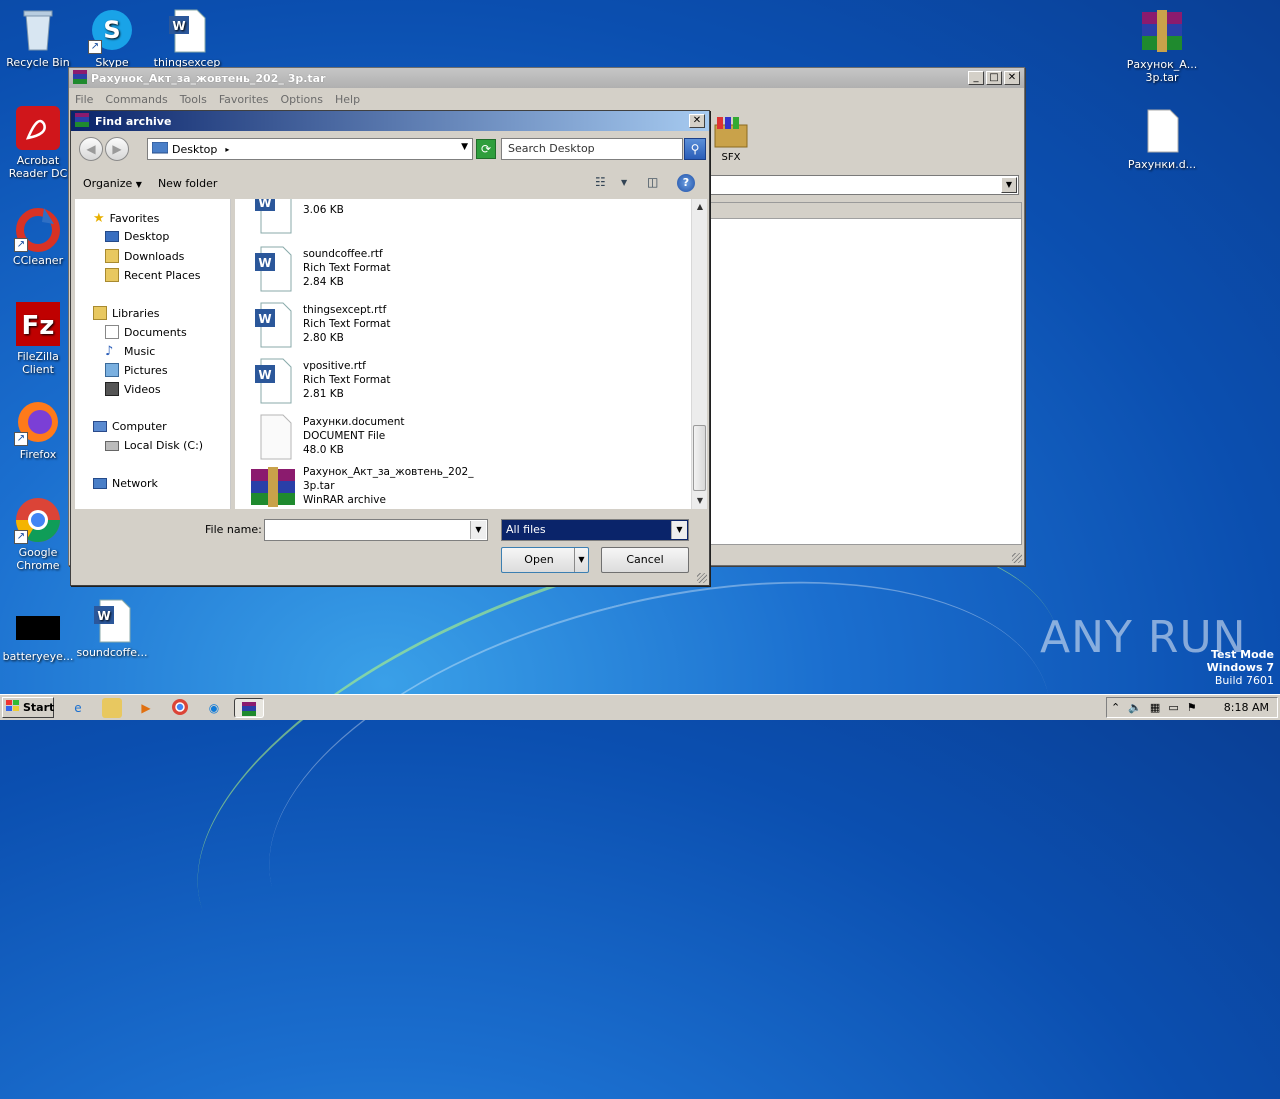 Image resolution: width=1280 pixels, height=1099 pixels. What do you see at coordinates (99, 218) in the screenshot?
I see `star-icon: ★` at bounding box center [99, 218].